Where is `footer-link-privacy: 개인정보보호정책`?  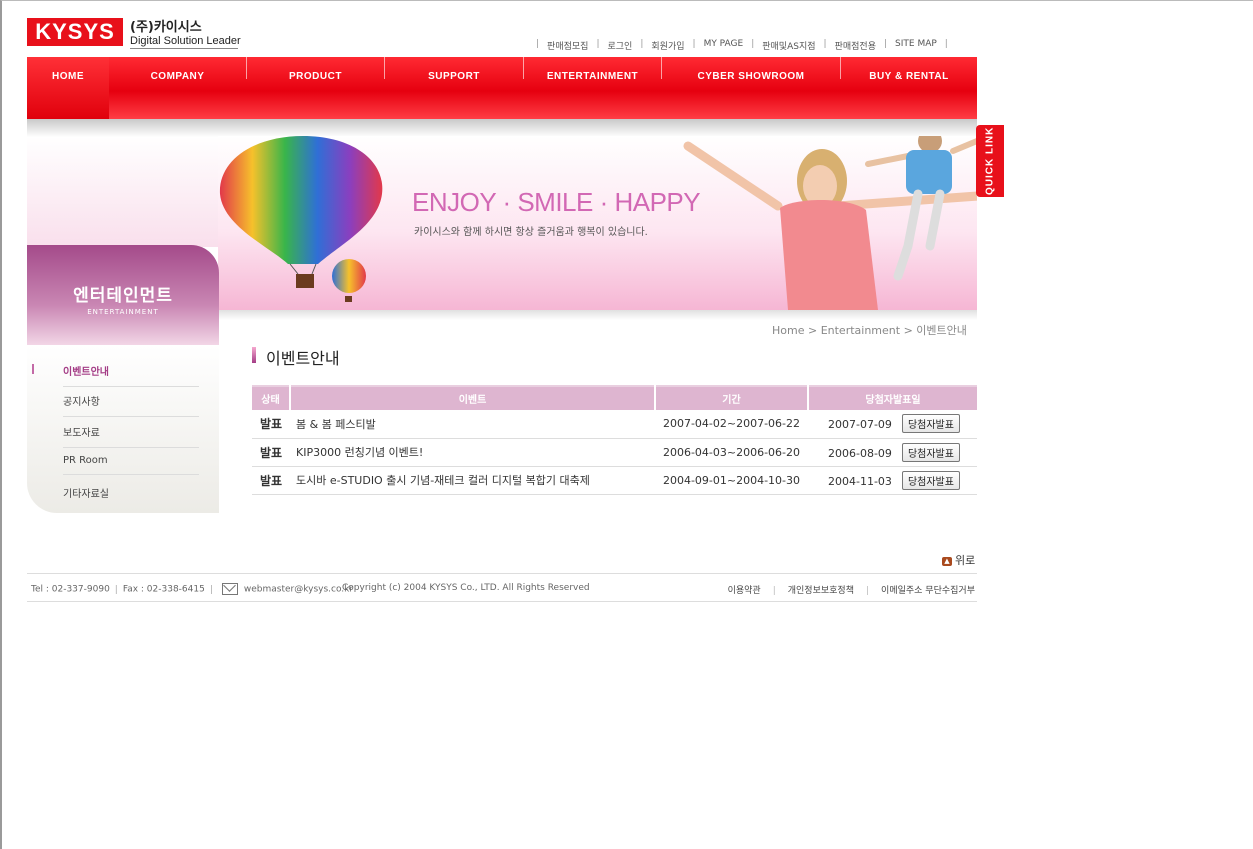
footer-link-privacy: 개인정보보호정책 is located at coordinates (821, 591).